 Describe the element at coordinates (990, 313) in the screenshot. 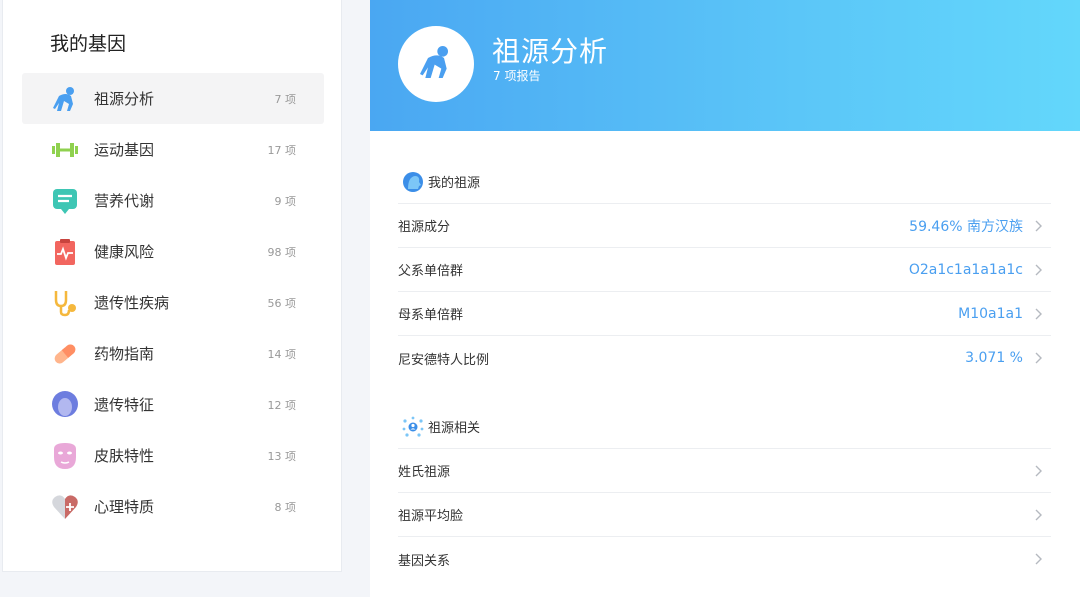

I see `row-value: M10a1a1` at that location.